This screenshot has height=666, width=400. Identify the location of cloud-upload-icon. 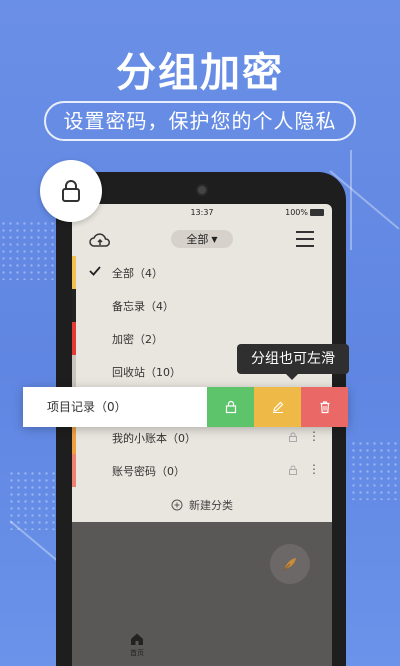
(99, 240).